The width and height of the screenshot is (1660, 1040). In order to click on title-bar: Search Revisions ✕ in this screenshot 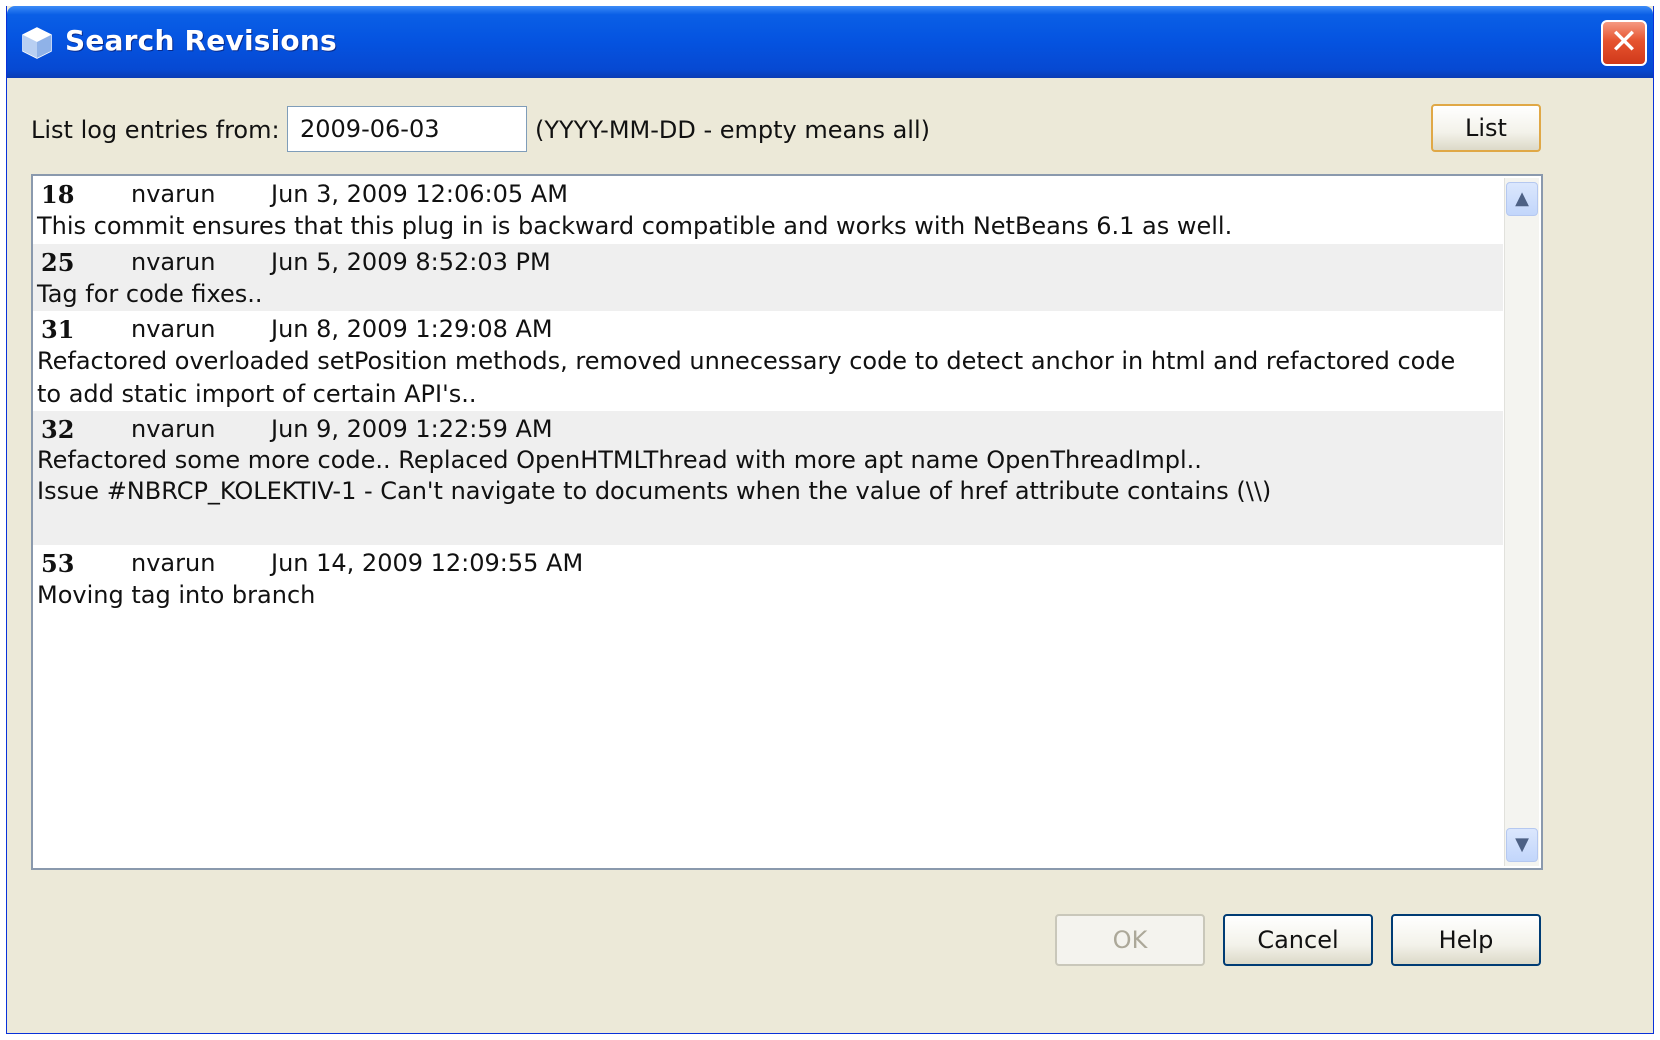, I will do `click(830, 42)`.